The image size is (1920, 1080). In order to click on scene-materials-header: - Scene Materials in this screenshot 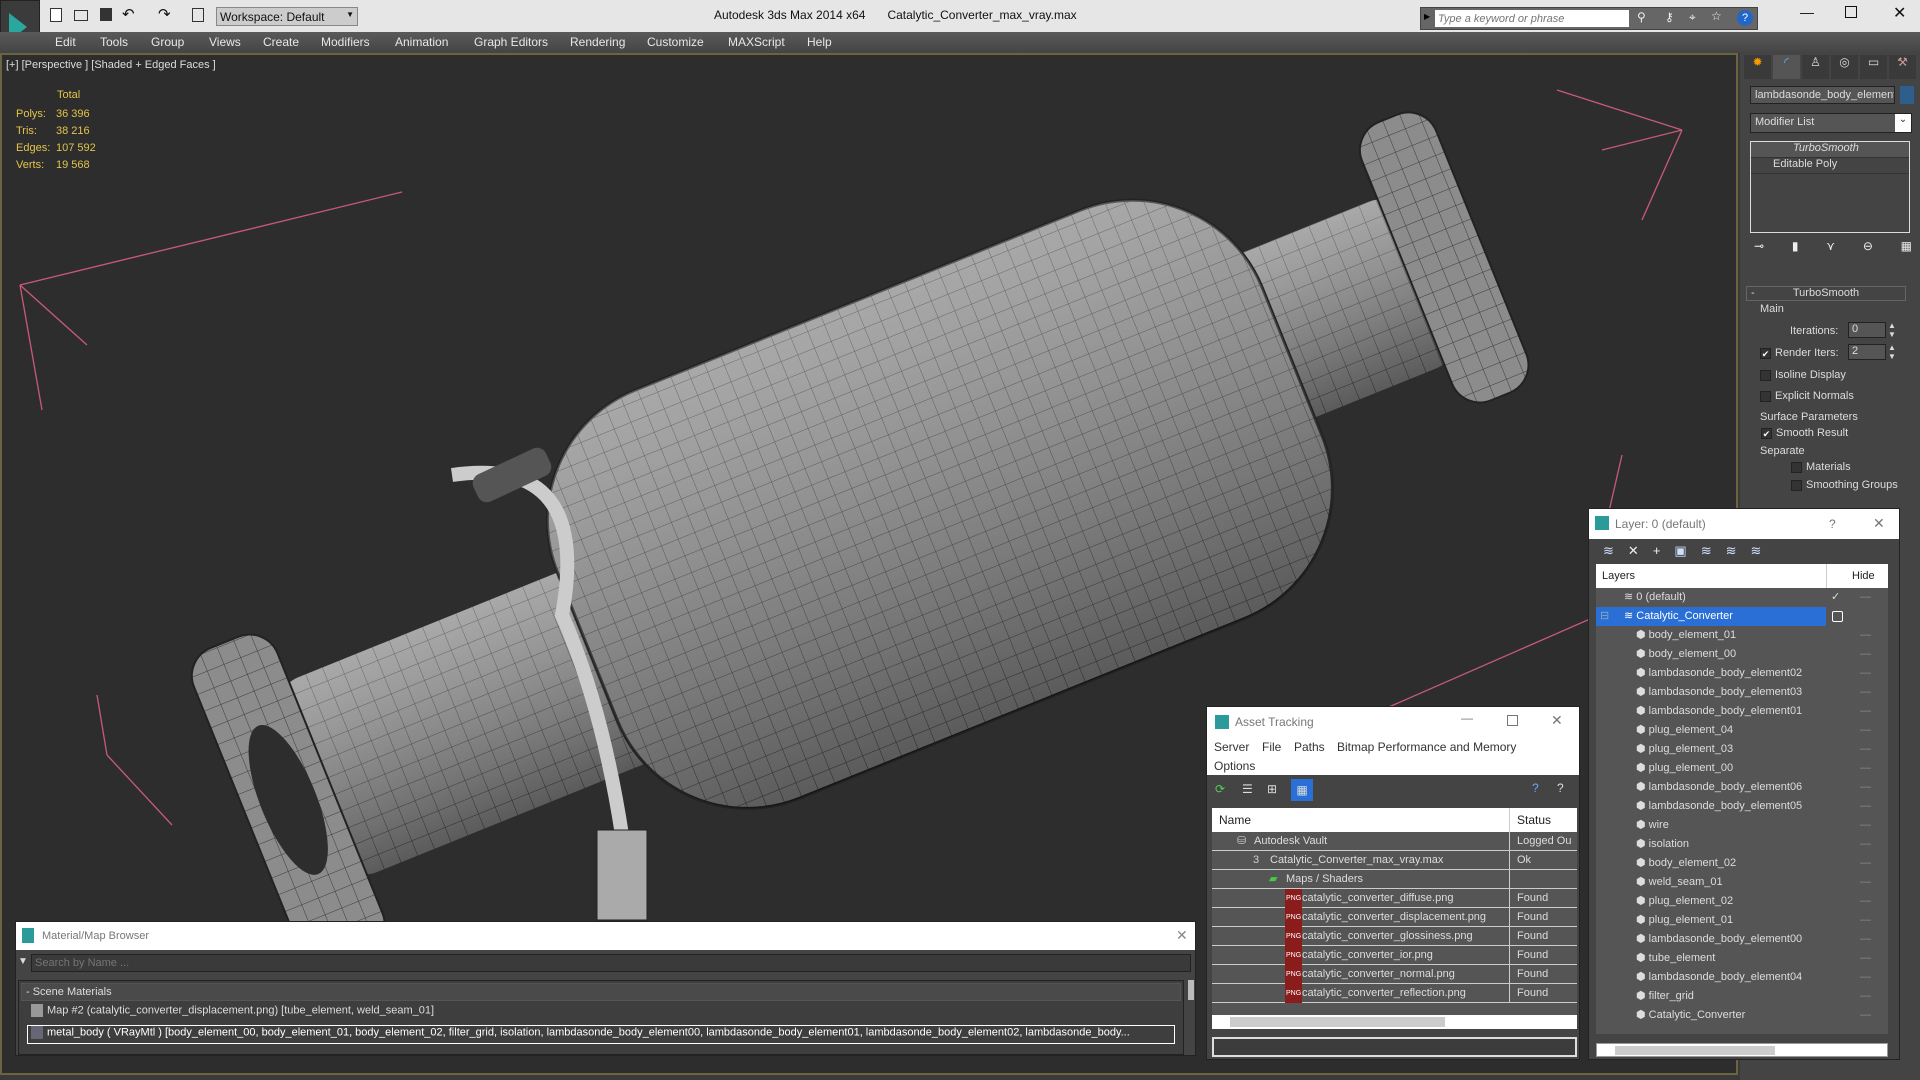, I will do `click(601, 992)`.